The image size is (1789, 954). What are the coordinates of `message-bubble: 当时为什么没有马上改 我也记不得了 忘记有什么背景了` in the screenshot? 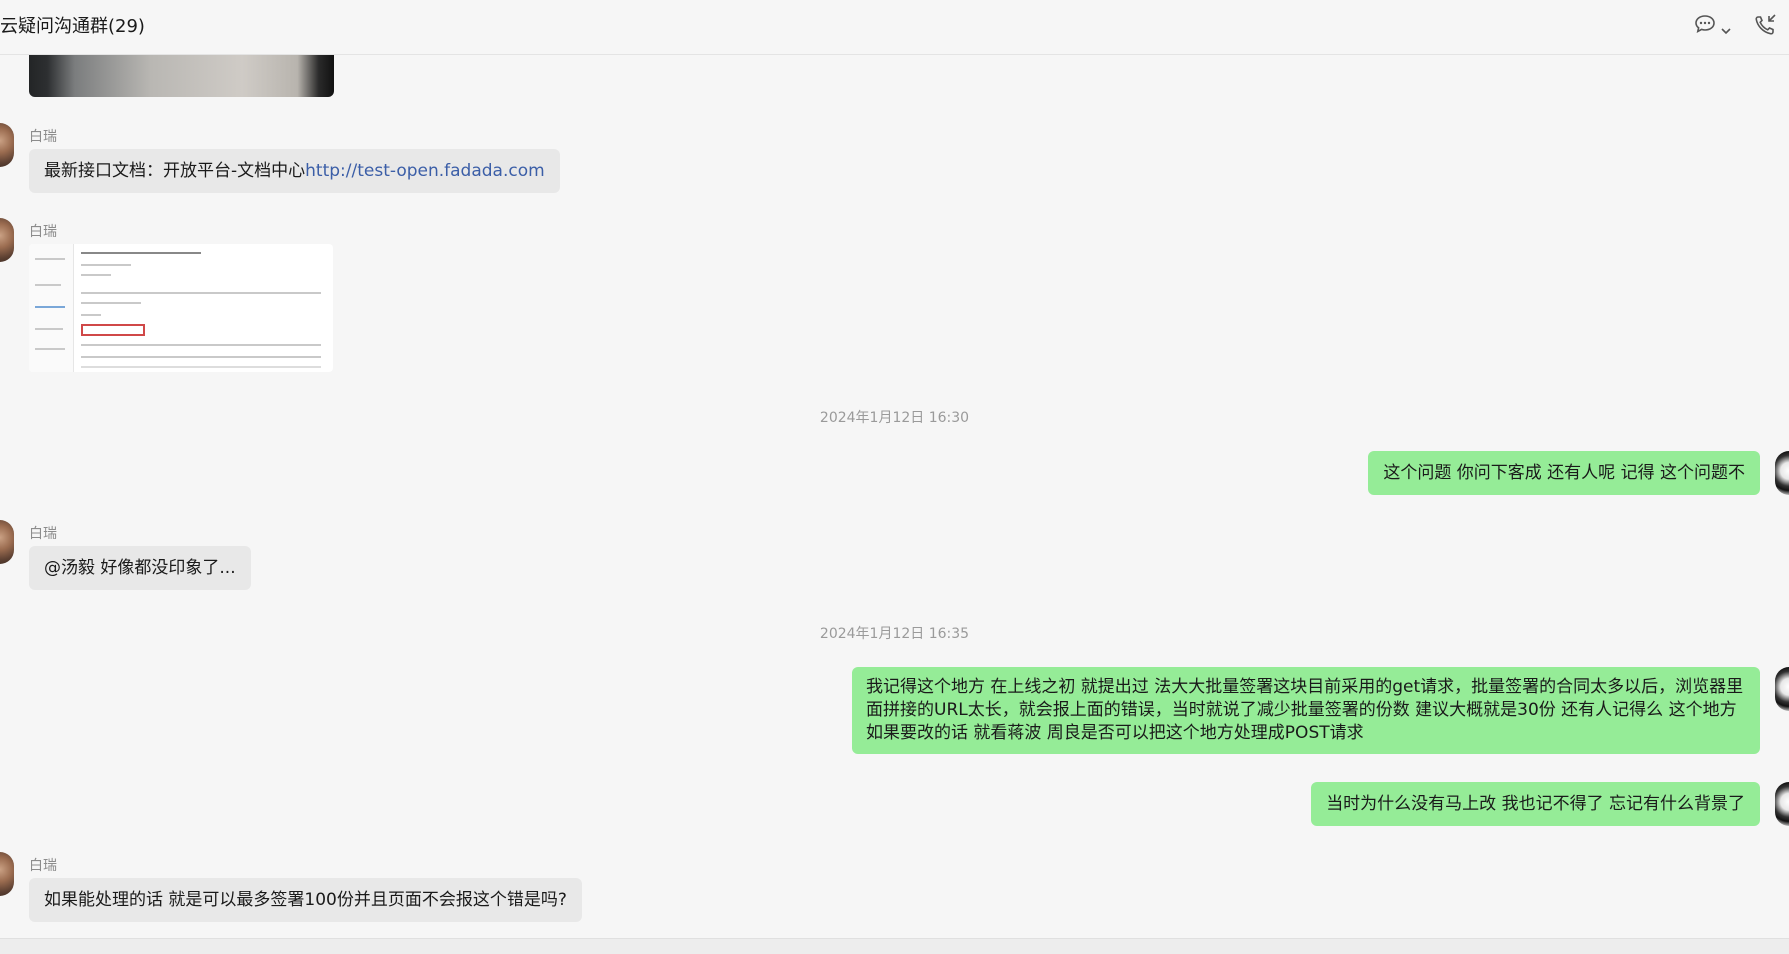 It's located at (1535, 804).